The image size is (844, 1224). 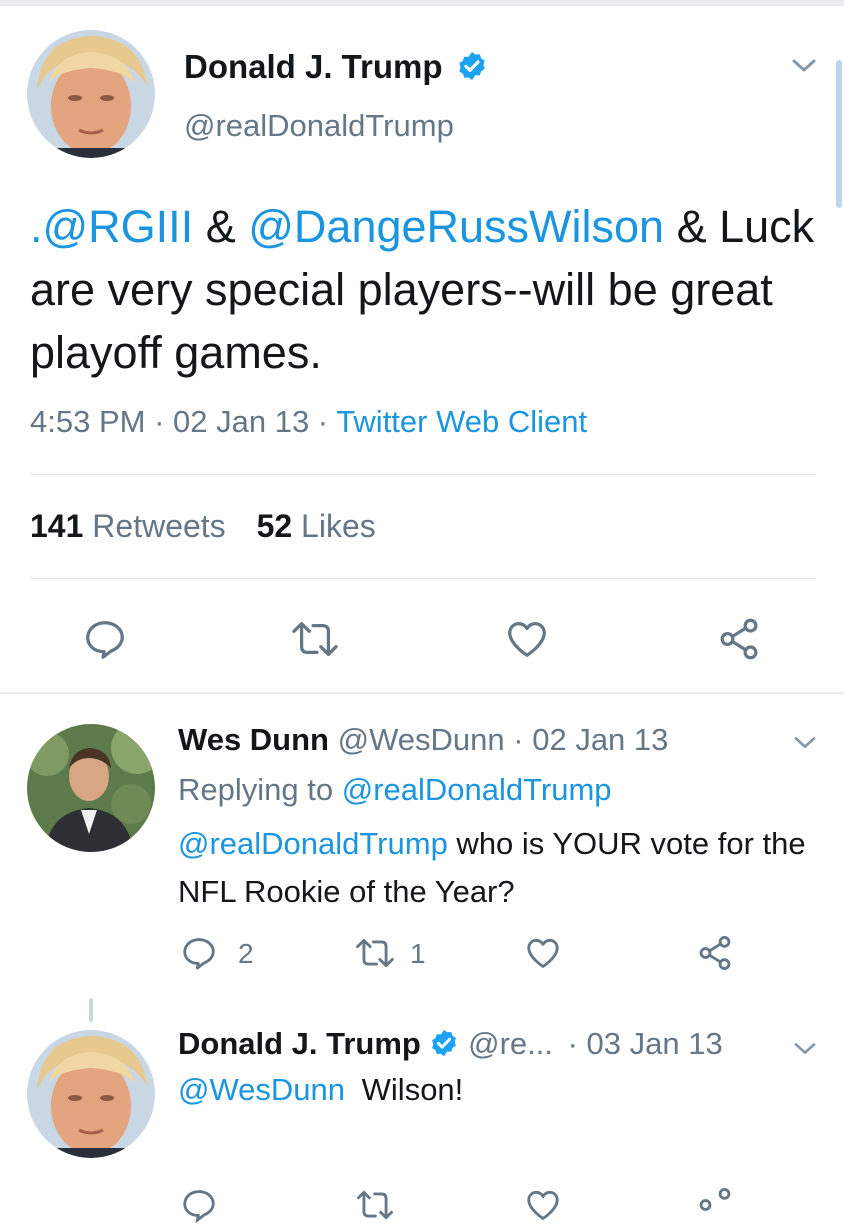 I want to click on mention-link: @realDonaldTrump, so click(x=313, y=843).